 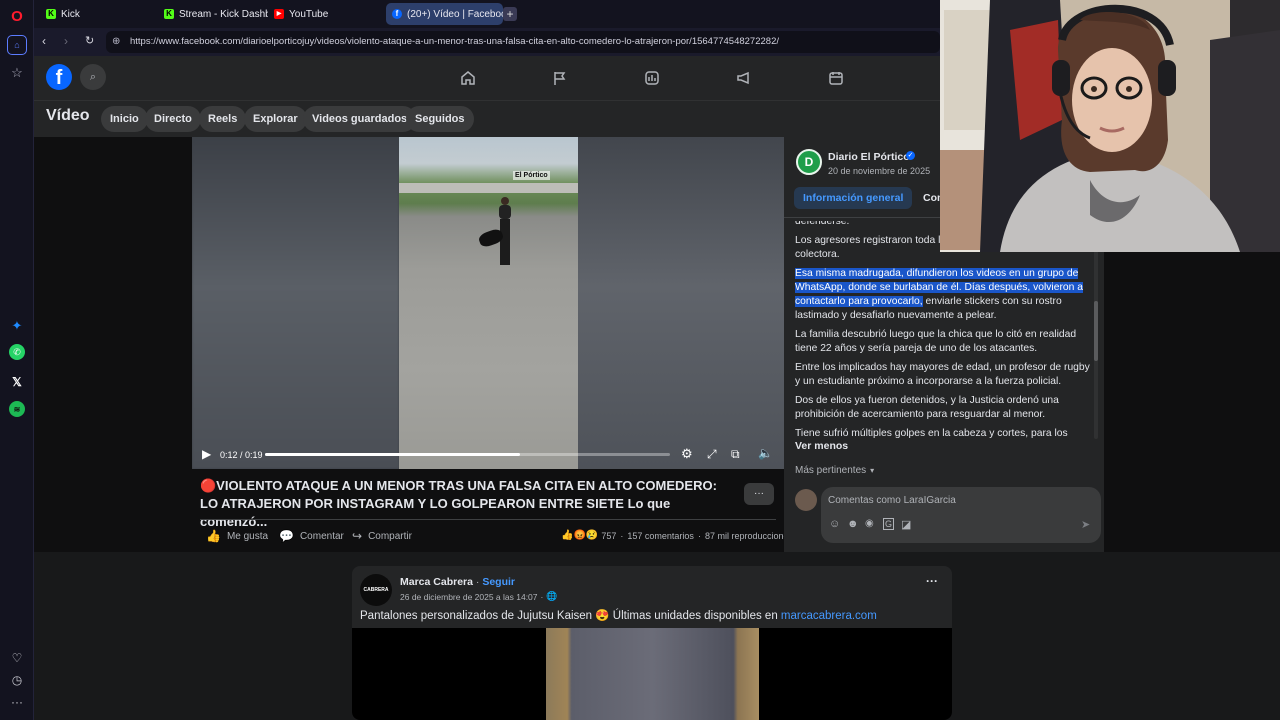 I want to click on send-icon: ➤, so click(x=1085, y=524).